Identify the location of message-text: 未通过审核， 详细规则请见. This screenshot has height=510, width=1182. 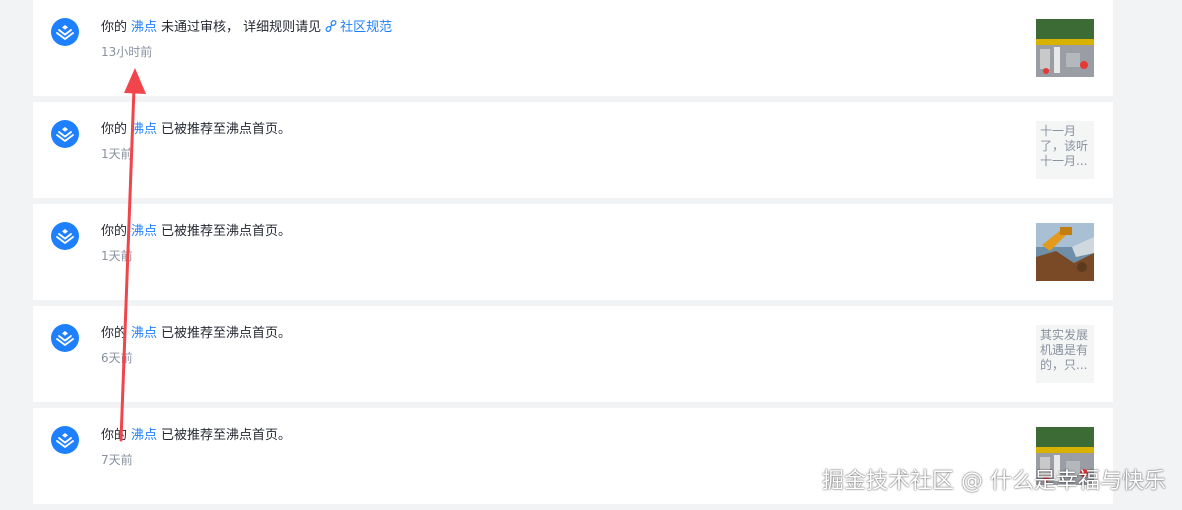
(241, 27).